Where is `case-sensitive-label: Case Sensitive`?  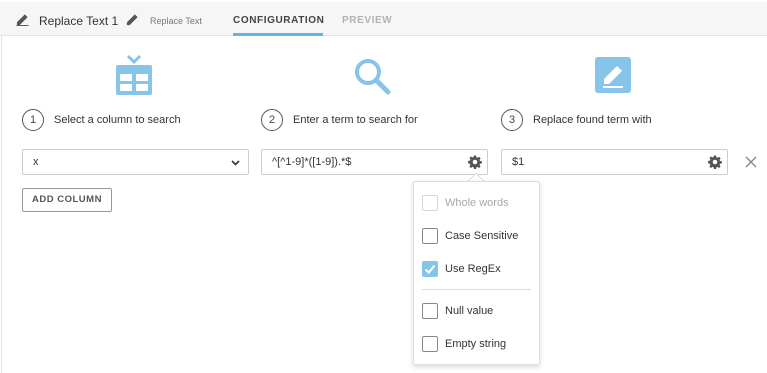
case-sensitive-label: Case Sensitive is located at coordinates (482, 236).